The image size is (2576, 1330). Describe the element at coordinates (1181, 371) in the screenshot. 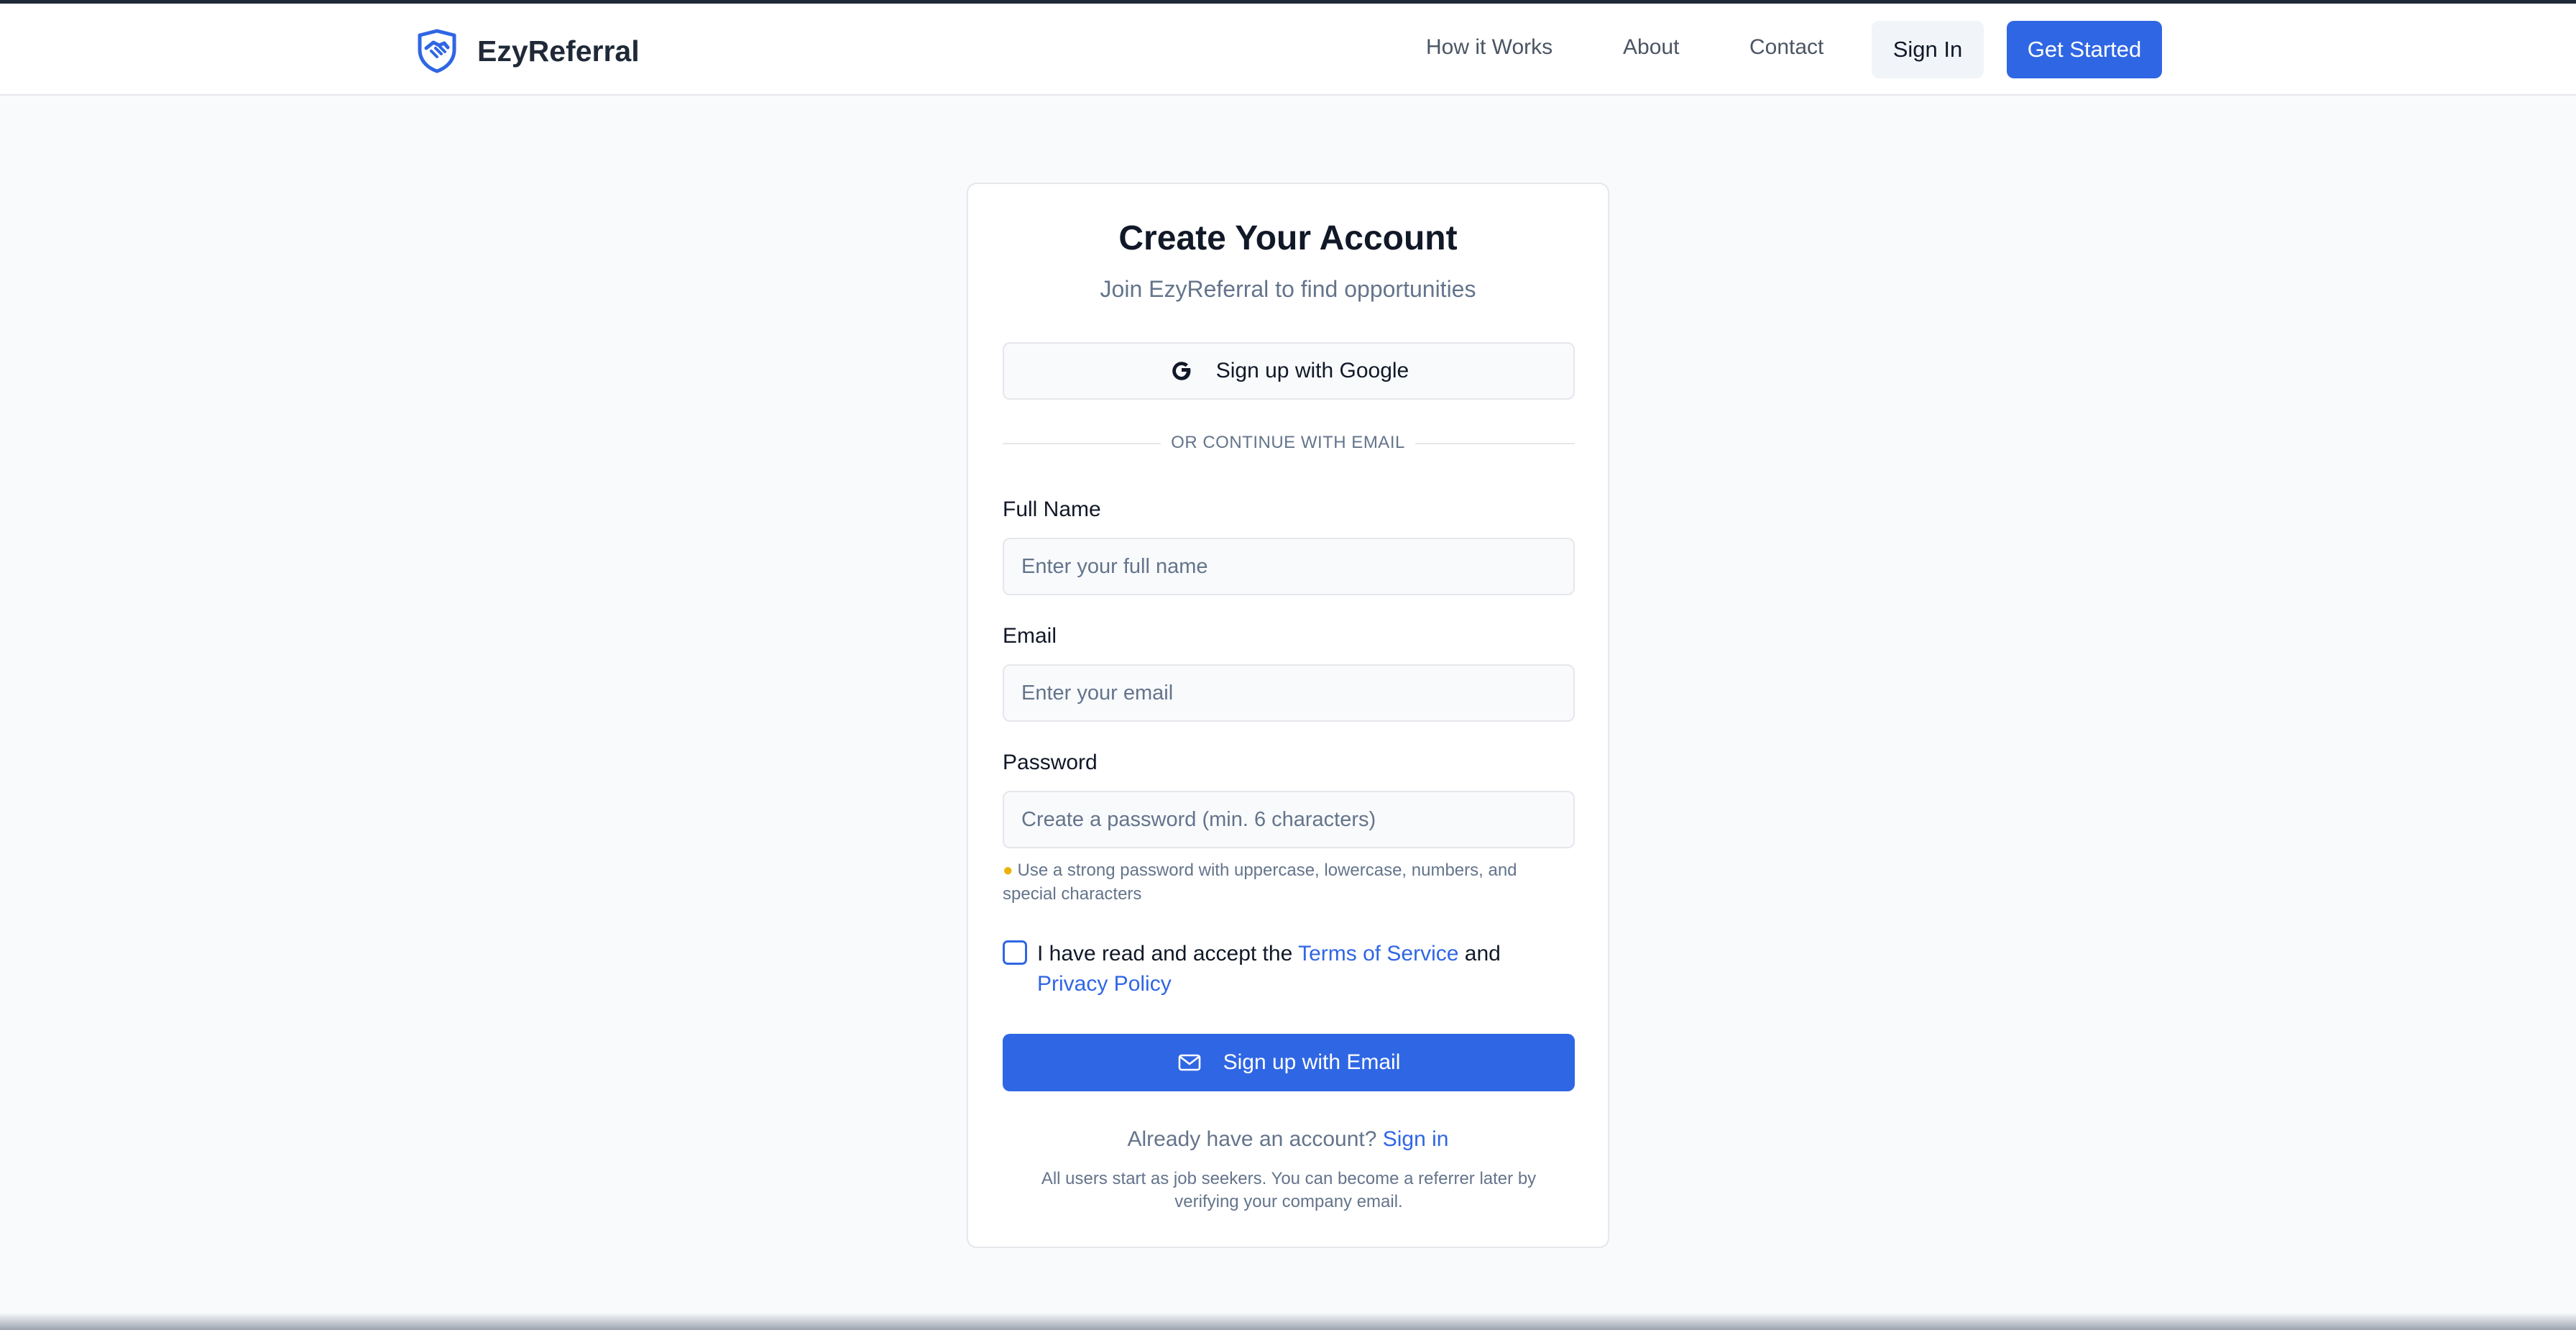

I see `google-icon` at that location.